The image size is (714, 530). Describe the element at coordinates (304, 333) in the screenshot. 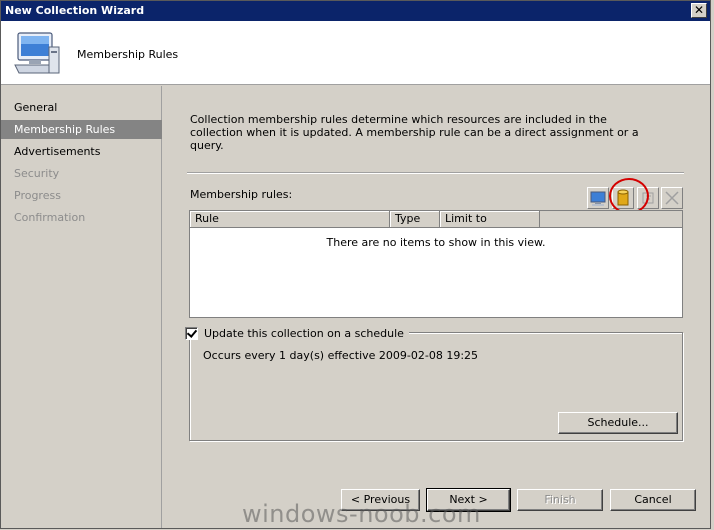

I see `schedule-checkbox-label: Update this collection on a schedule` at that location.